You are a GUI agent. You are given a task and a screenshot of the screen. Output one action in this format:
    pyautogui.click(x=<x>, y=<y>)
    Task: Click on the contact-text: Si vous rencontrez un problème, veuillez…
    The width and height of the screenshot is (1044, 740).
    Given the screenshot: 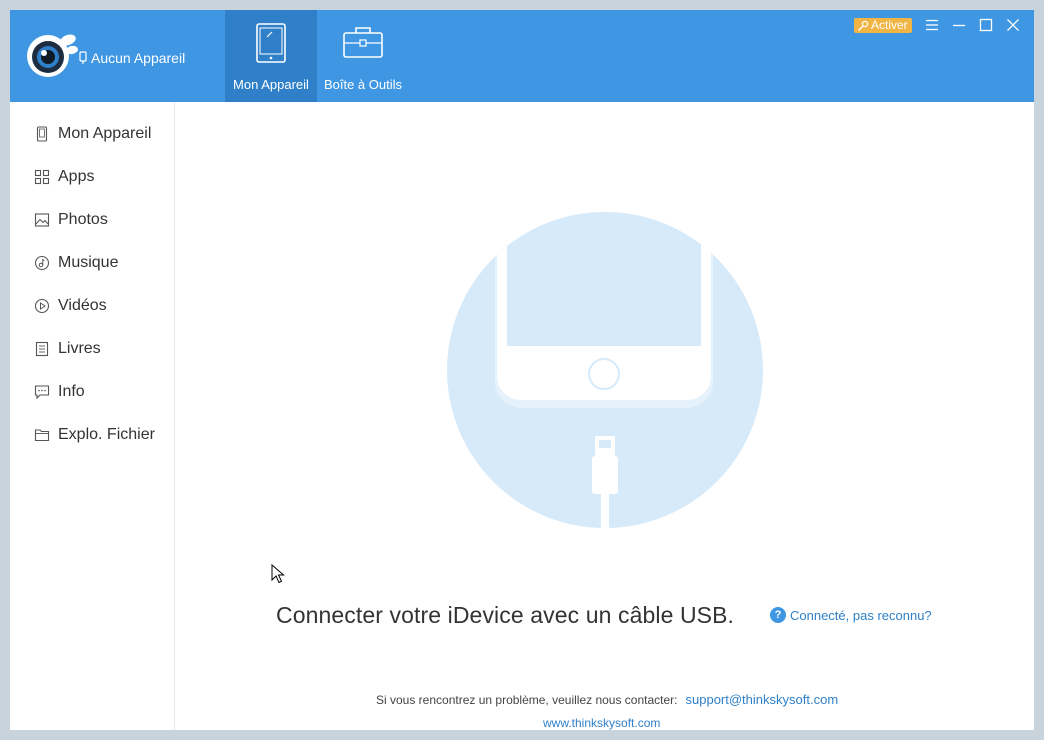 What is the action you would take?
    pyautogui.click(x=527, y=700)
    